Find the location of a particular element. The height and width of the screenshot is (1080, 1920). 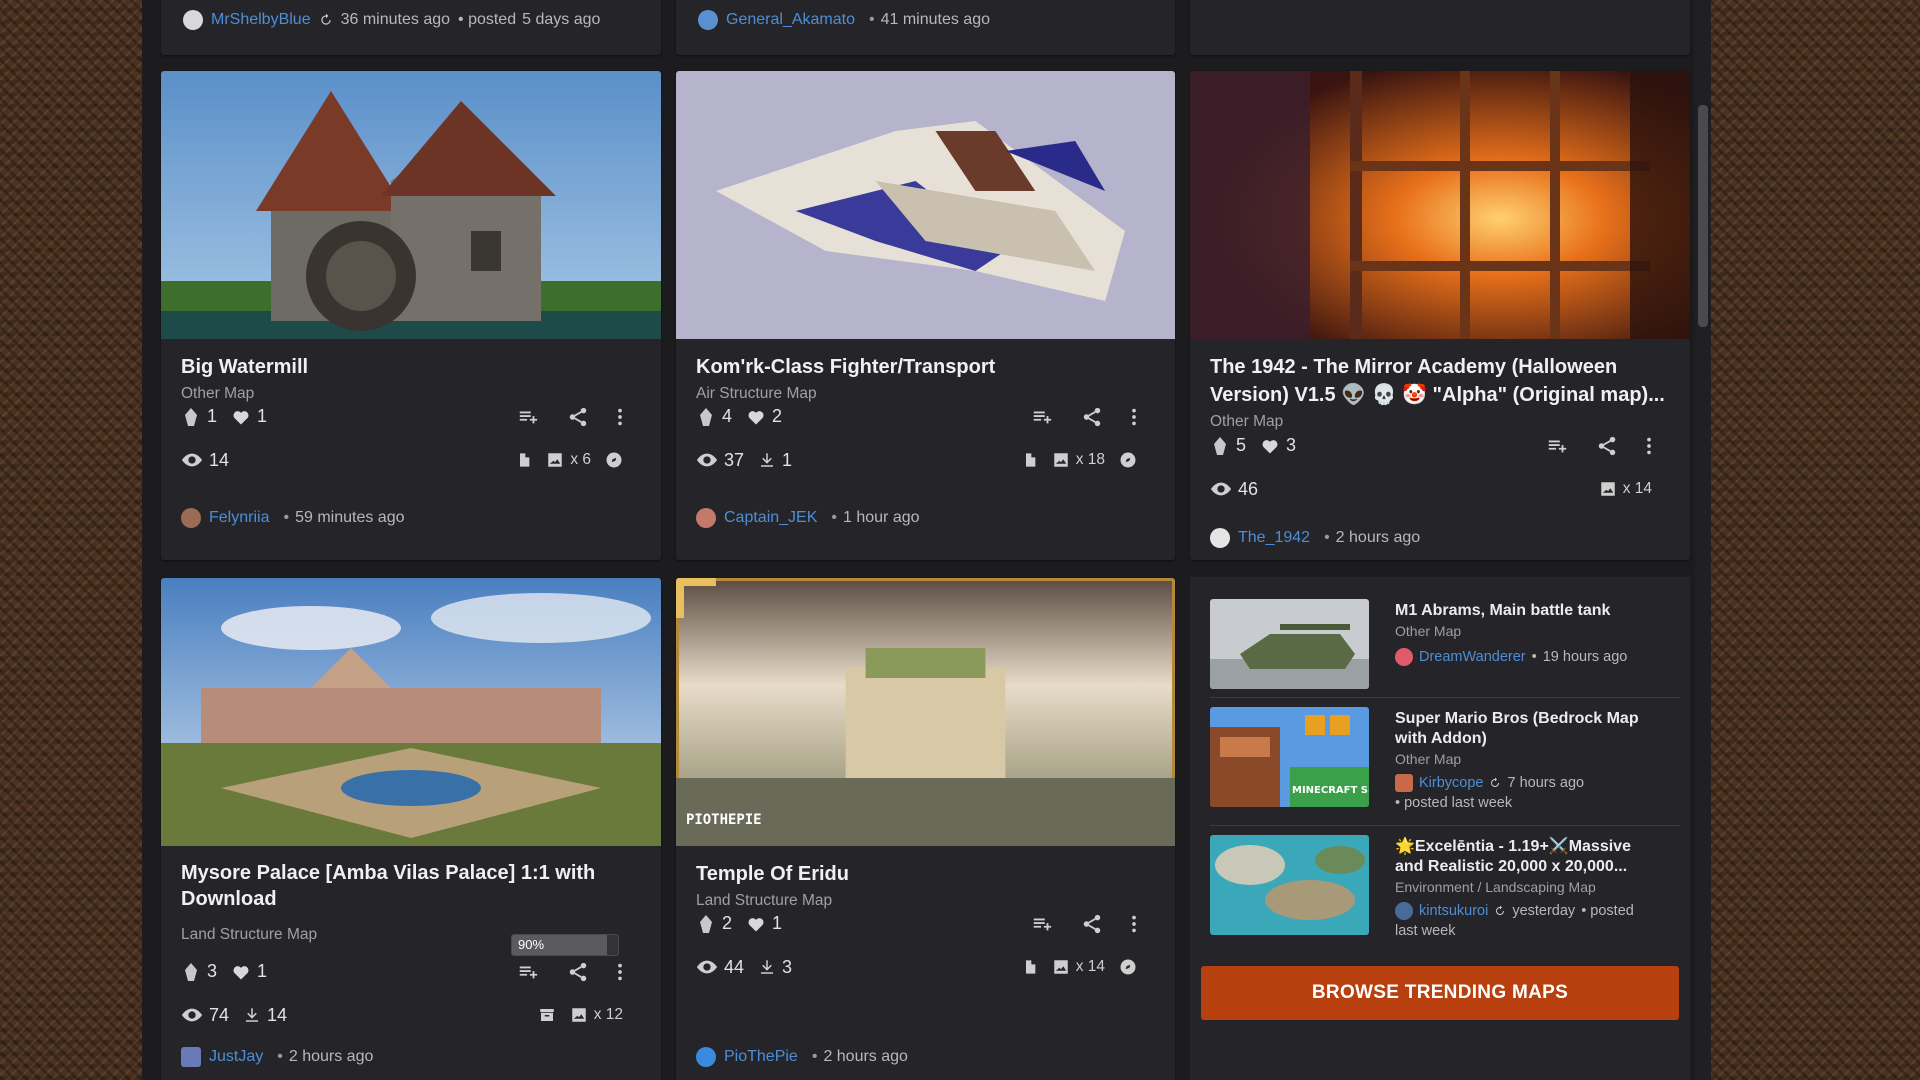

diamond-stat: 2 is located at coordinates (714, 923).